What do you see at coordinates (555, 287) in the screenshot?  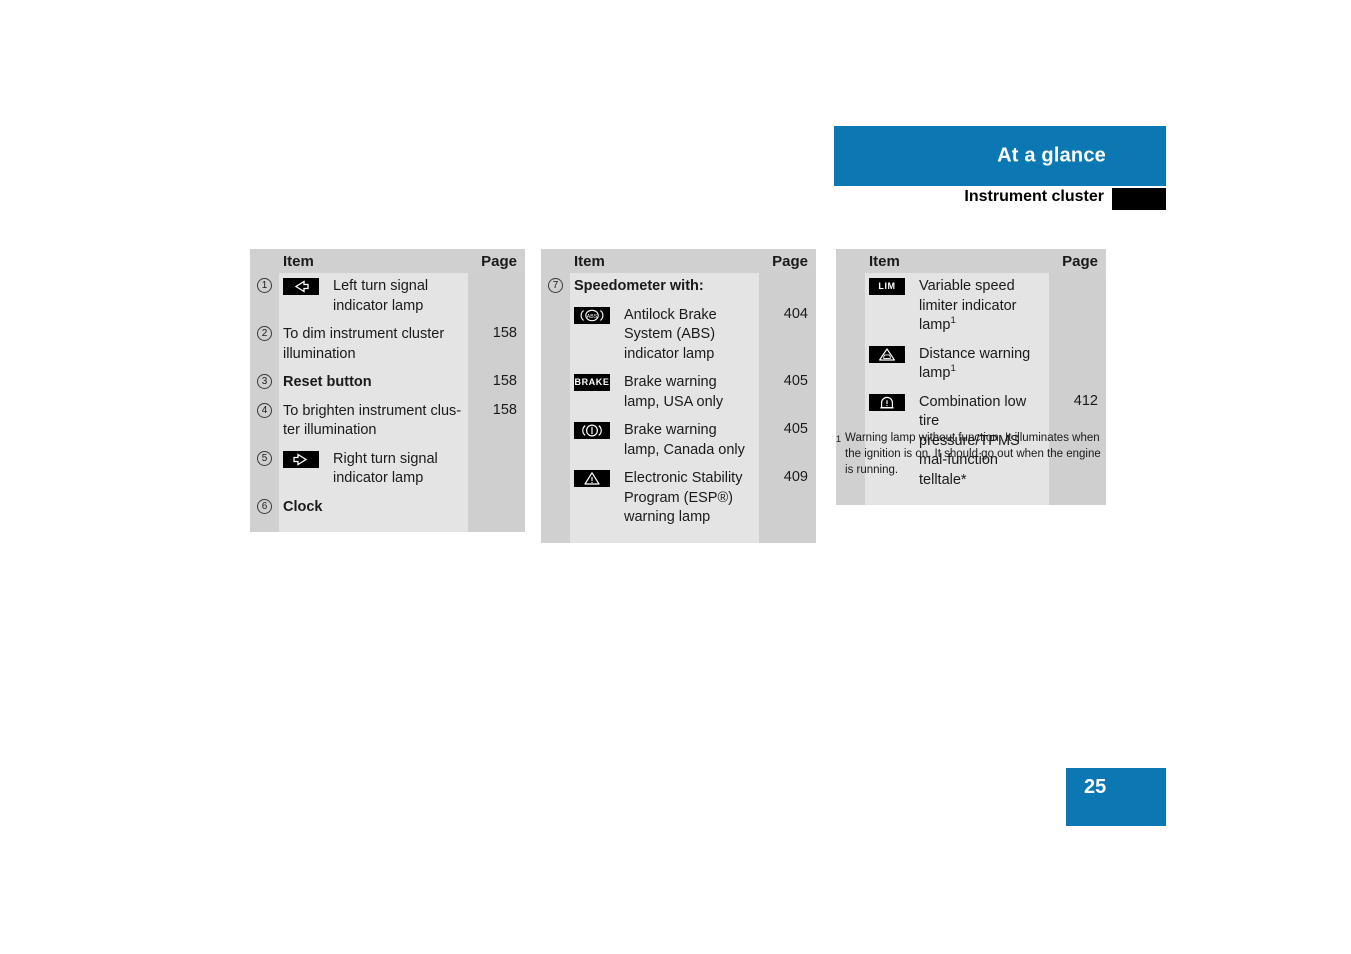 I see `row-number-cell: 7` at bounding box center [555, 287].